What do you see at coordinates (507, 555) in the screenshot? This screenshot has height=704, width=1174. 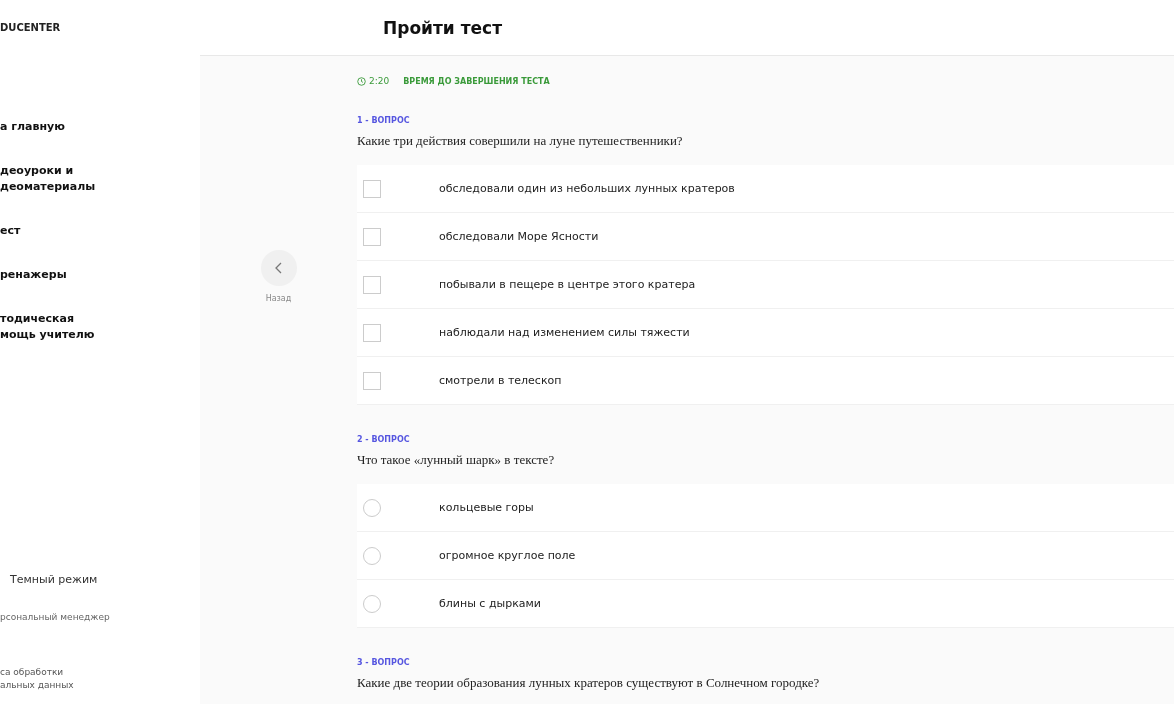 I see `option-text: огромное круглое поле` at bounding box center [507, 555].